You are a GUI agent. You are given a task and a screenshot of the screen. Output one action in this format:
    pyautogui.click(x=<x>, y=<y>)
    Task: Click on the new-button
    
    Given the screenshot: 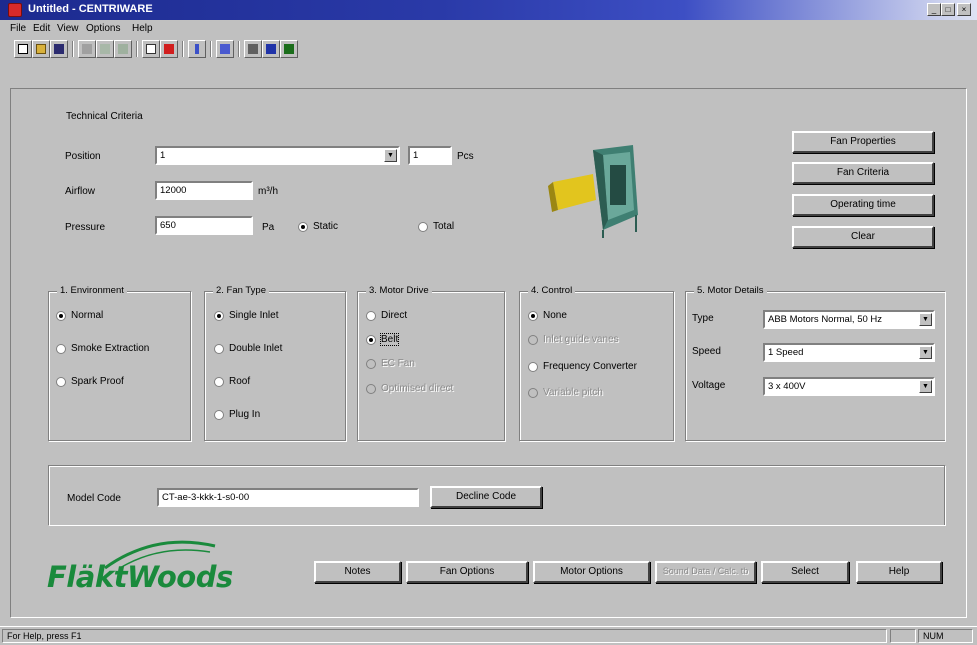 What is the action you would take?
    pyautogui.click(x=23, y=49)
    